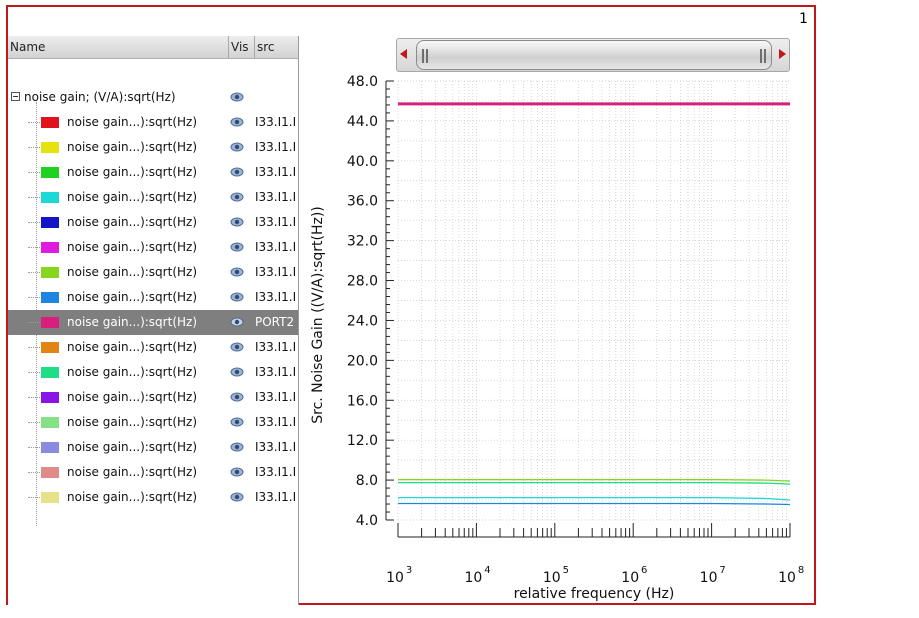 The height and width of the screenshot is (618, 919). What do you see at coordinates (801, 570) in the screenshot?
I see `x-tick-label-exponent: 8` at bounding box center [801, 570].